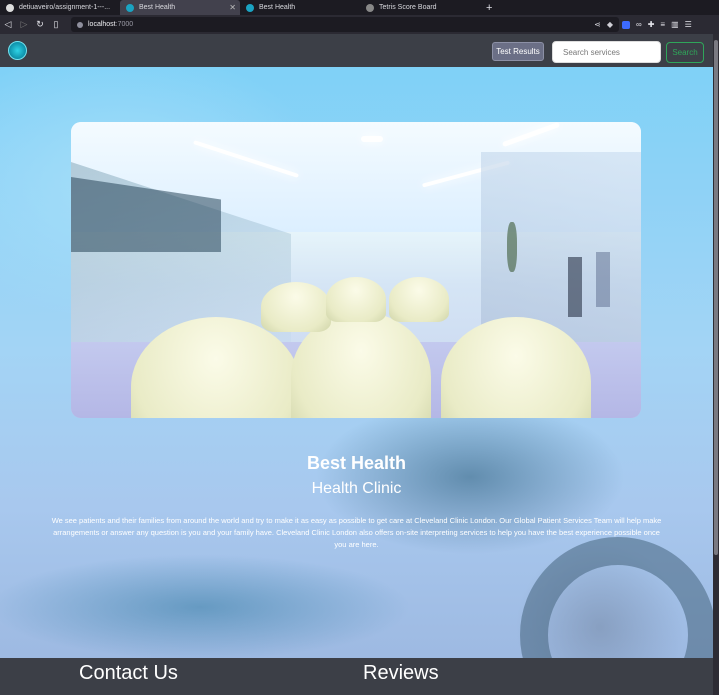 The height and width of the screenshot is (695, 719). What do you see at coordinates (300, 7) in the screenshot?
I see `browser-tab-best-health: Best Health` at bounding box center [300, 7].